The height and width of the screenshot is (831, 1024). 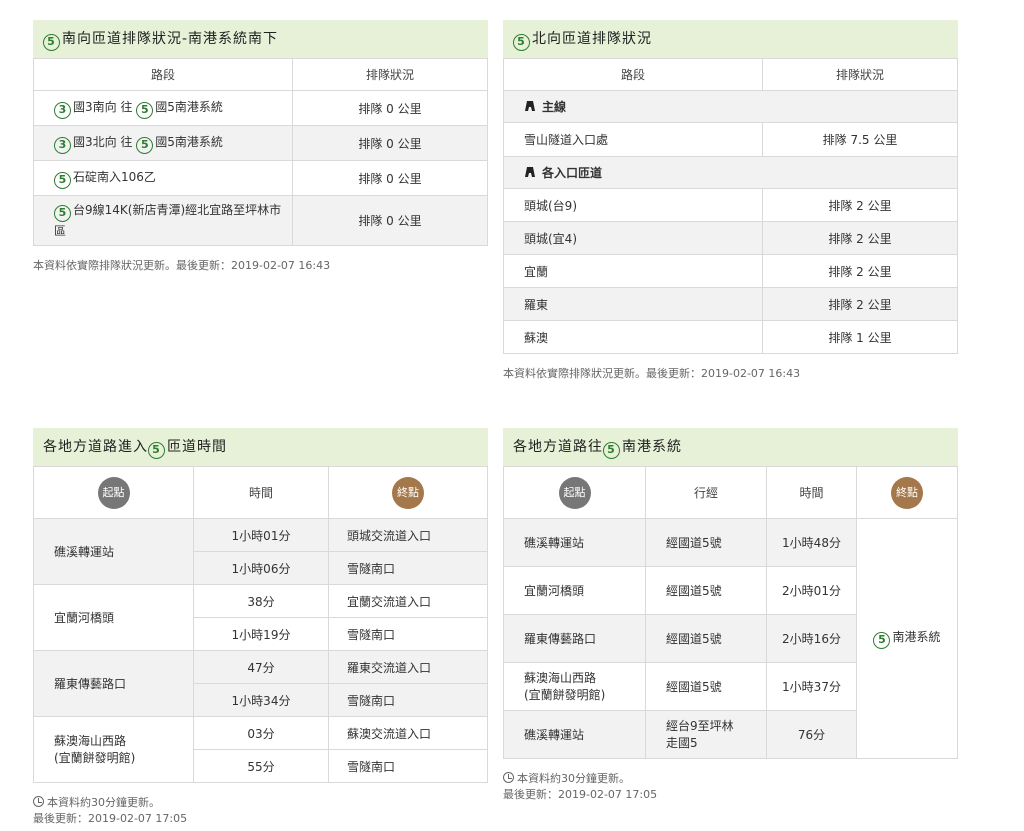 I want to click on table-row: 羅東傳藝路口 47分 羅東交流道入口, so click(x=260, y=683).